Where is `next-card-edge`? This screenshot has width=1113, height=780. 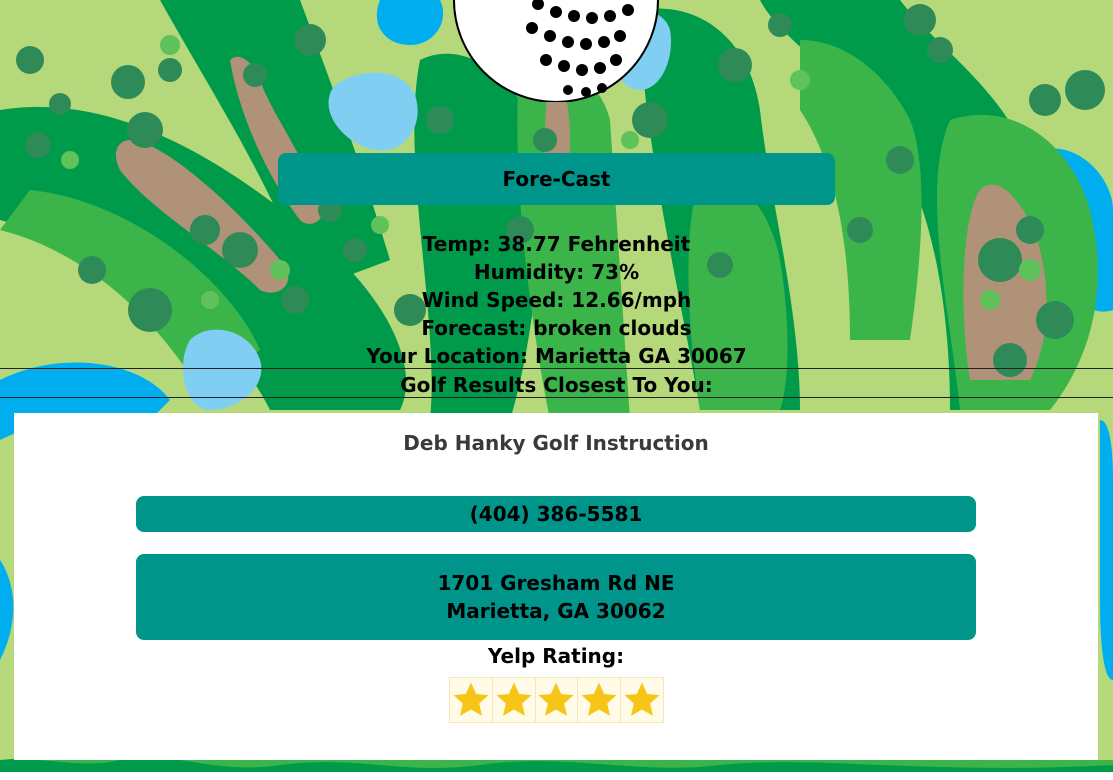
next-card-edge is located at coordinates (556, 776).